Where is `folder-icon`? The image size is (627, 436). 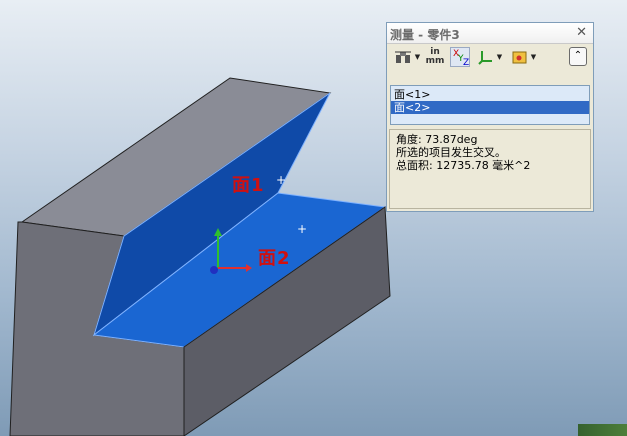 folder-icon is located at coordinates (519, 57).